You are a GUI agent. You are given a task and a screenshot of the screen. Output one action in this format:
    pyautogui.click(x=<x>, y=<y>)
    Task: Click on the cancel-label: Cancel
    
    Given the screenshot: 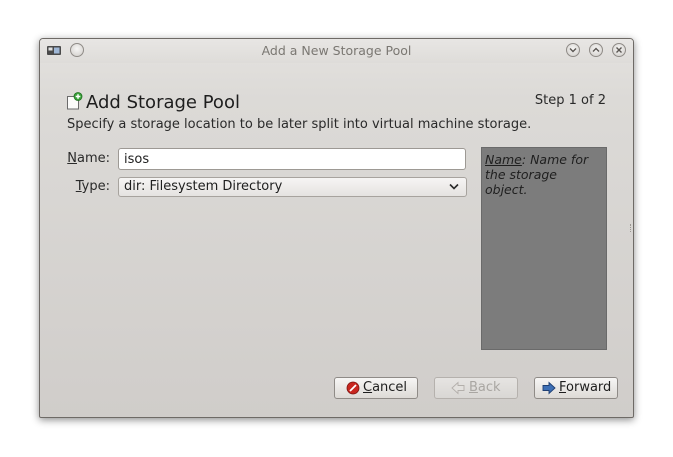 What is the action you would take?
    pyautogui.click(x=385, y=387)
    